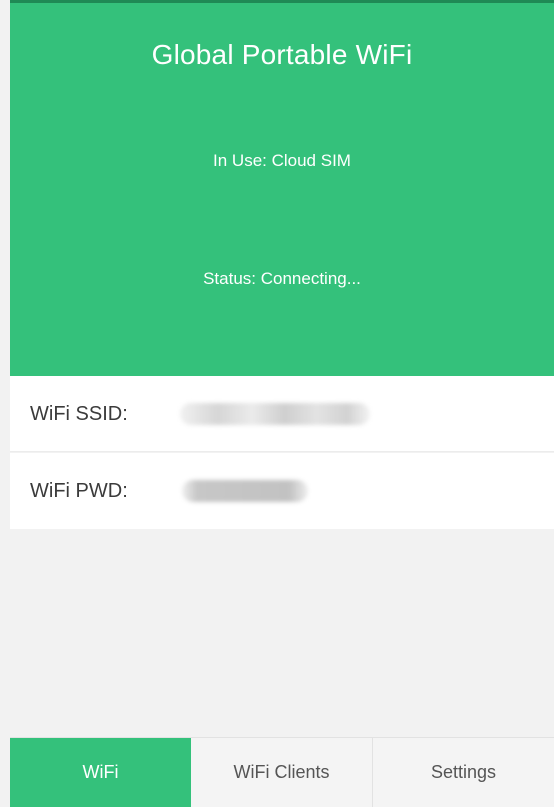  I want to click on tab-settings: Settings, so click(463, 772).